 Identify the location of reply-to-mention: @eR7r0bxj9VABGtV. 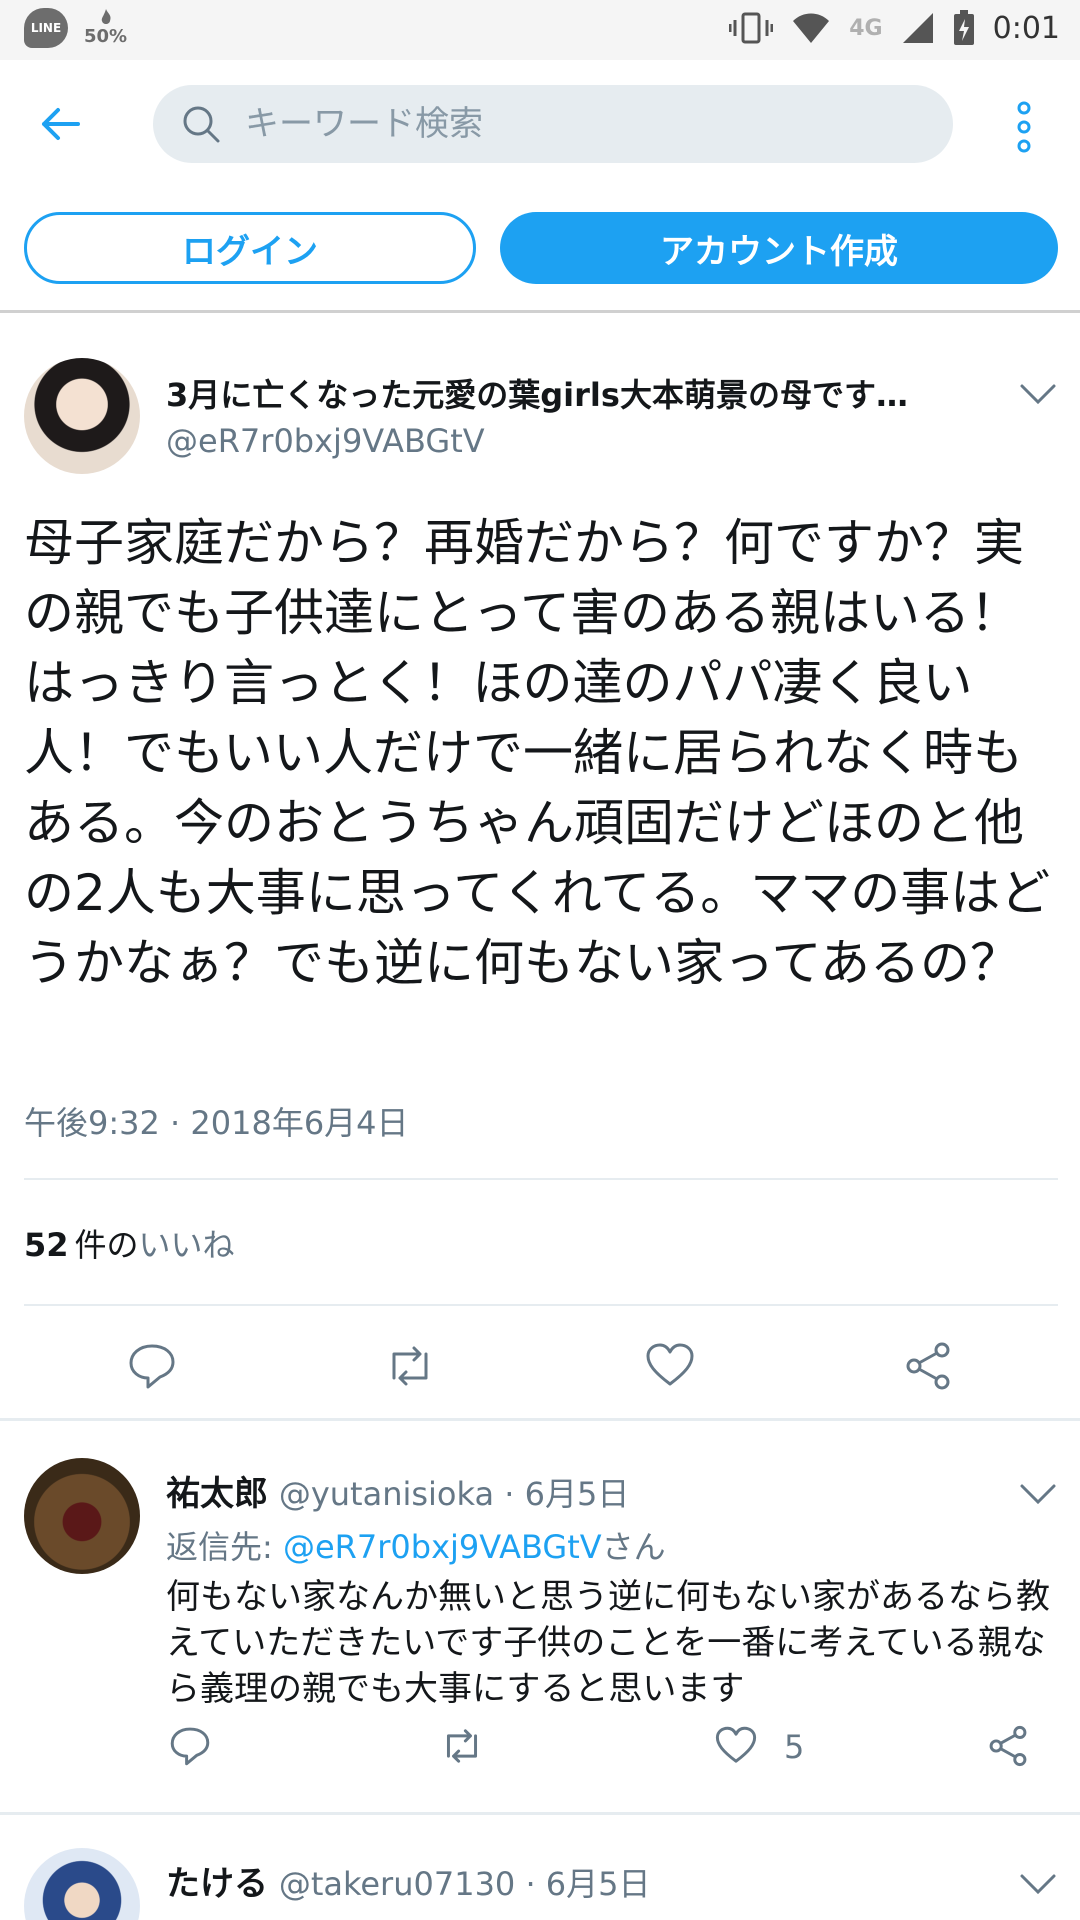
(442, 1547).